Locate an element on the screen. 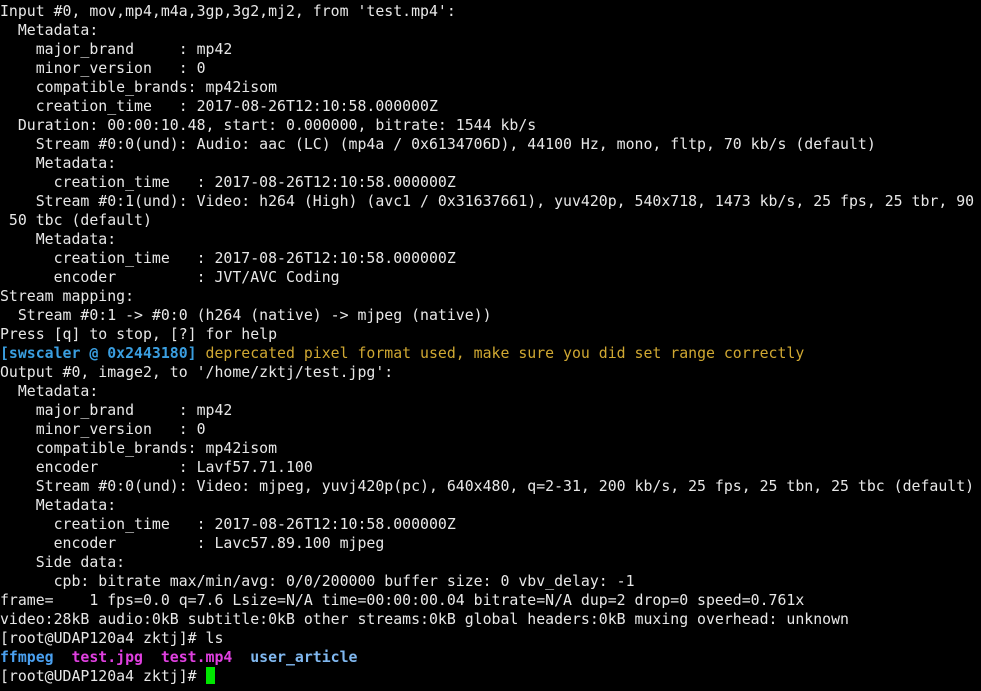  terminal-text: [swscaler @ 0x2443180] is located at coordinates (98, 353).